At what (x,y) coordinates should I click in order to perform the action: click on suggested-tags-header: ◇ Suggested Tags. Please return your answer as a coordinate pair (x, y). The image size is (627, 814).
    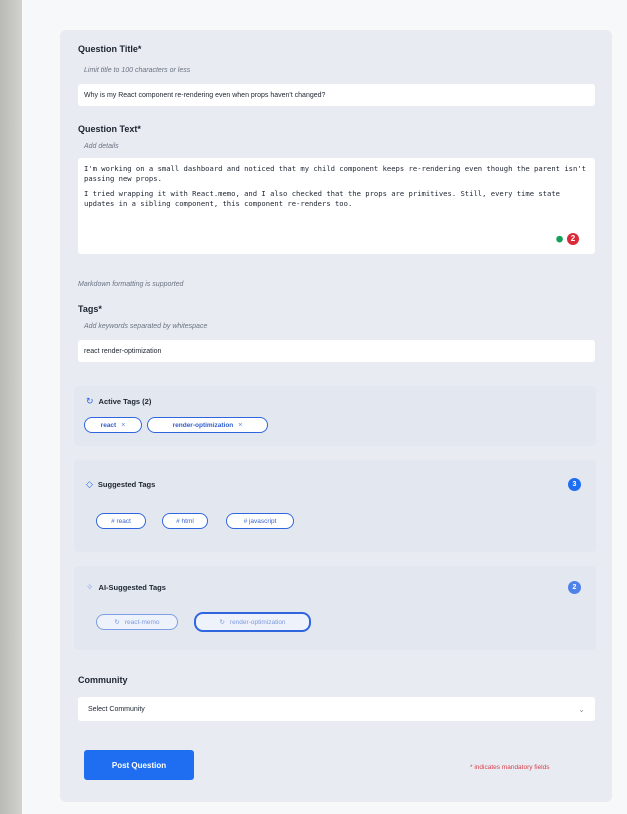
    Looking at the image, I should click on (120, 484).